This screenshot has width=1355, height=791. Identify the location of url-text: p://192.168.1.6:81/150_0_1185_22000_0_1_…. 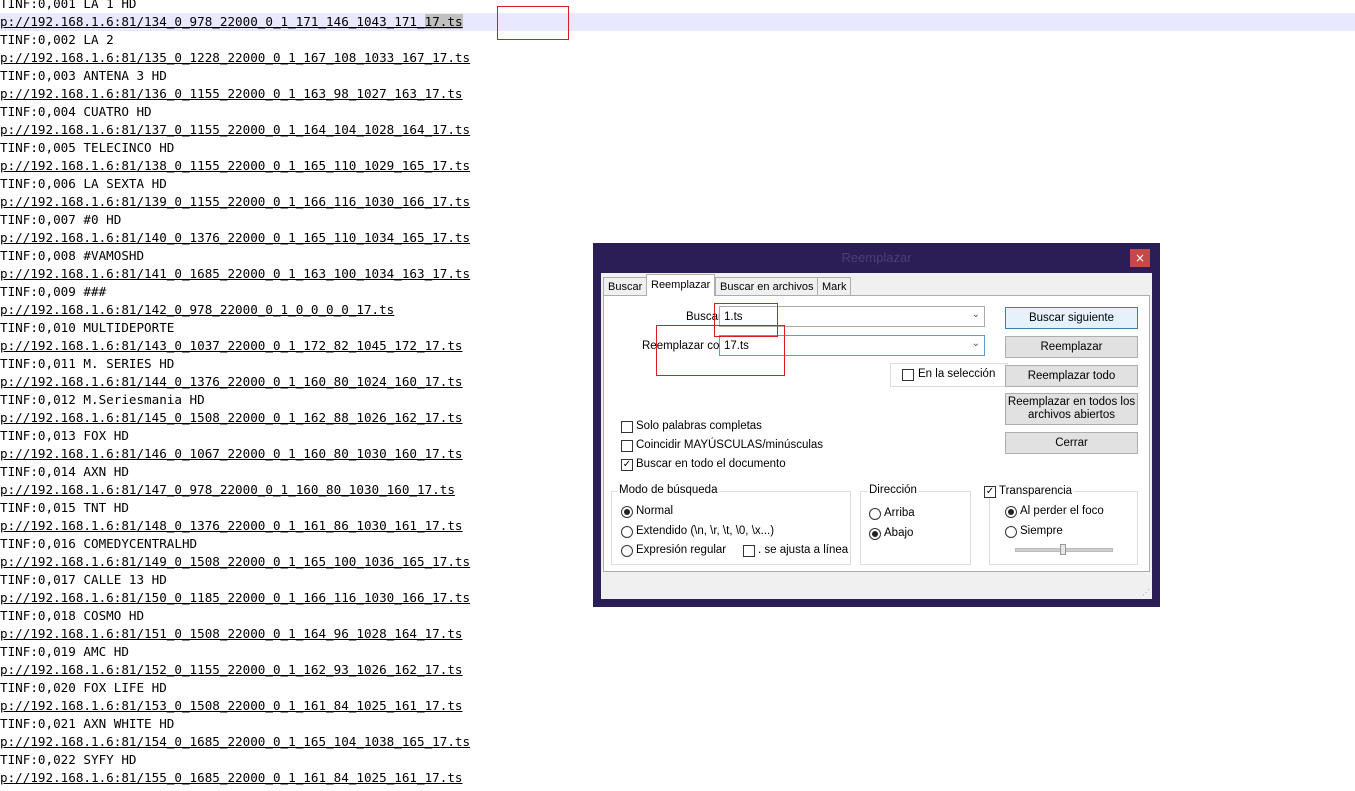
(235, 597).